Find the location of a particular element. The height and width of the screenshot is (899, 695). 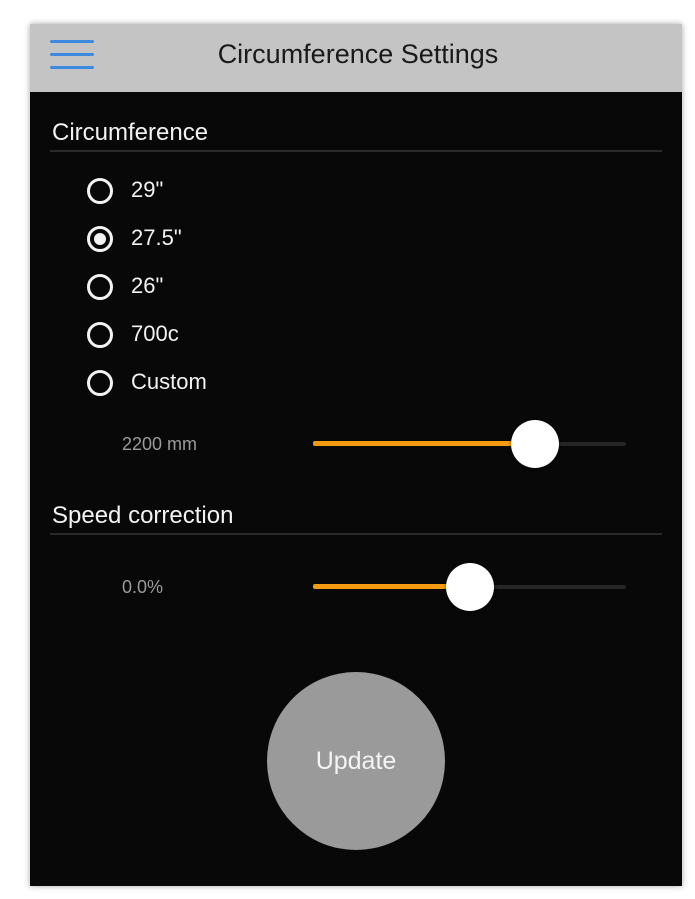

circumference-slider is located at coordinates (469, 444).